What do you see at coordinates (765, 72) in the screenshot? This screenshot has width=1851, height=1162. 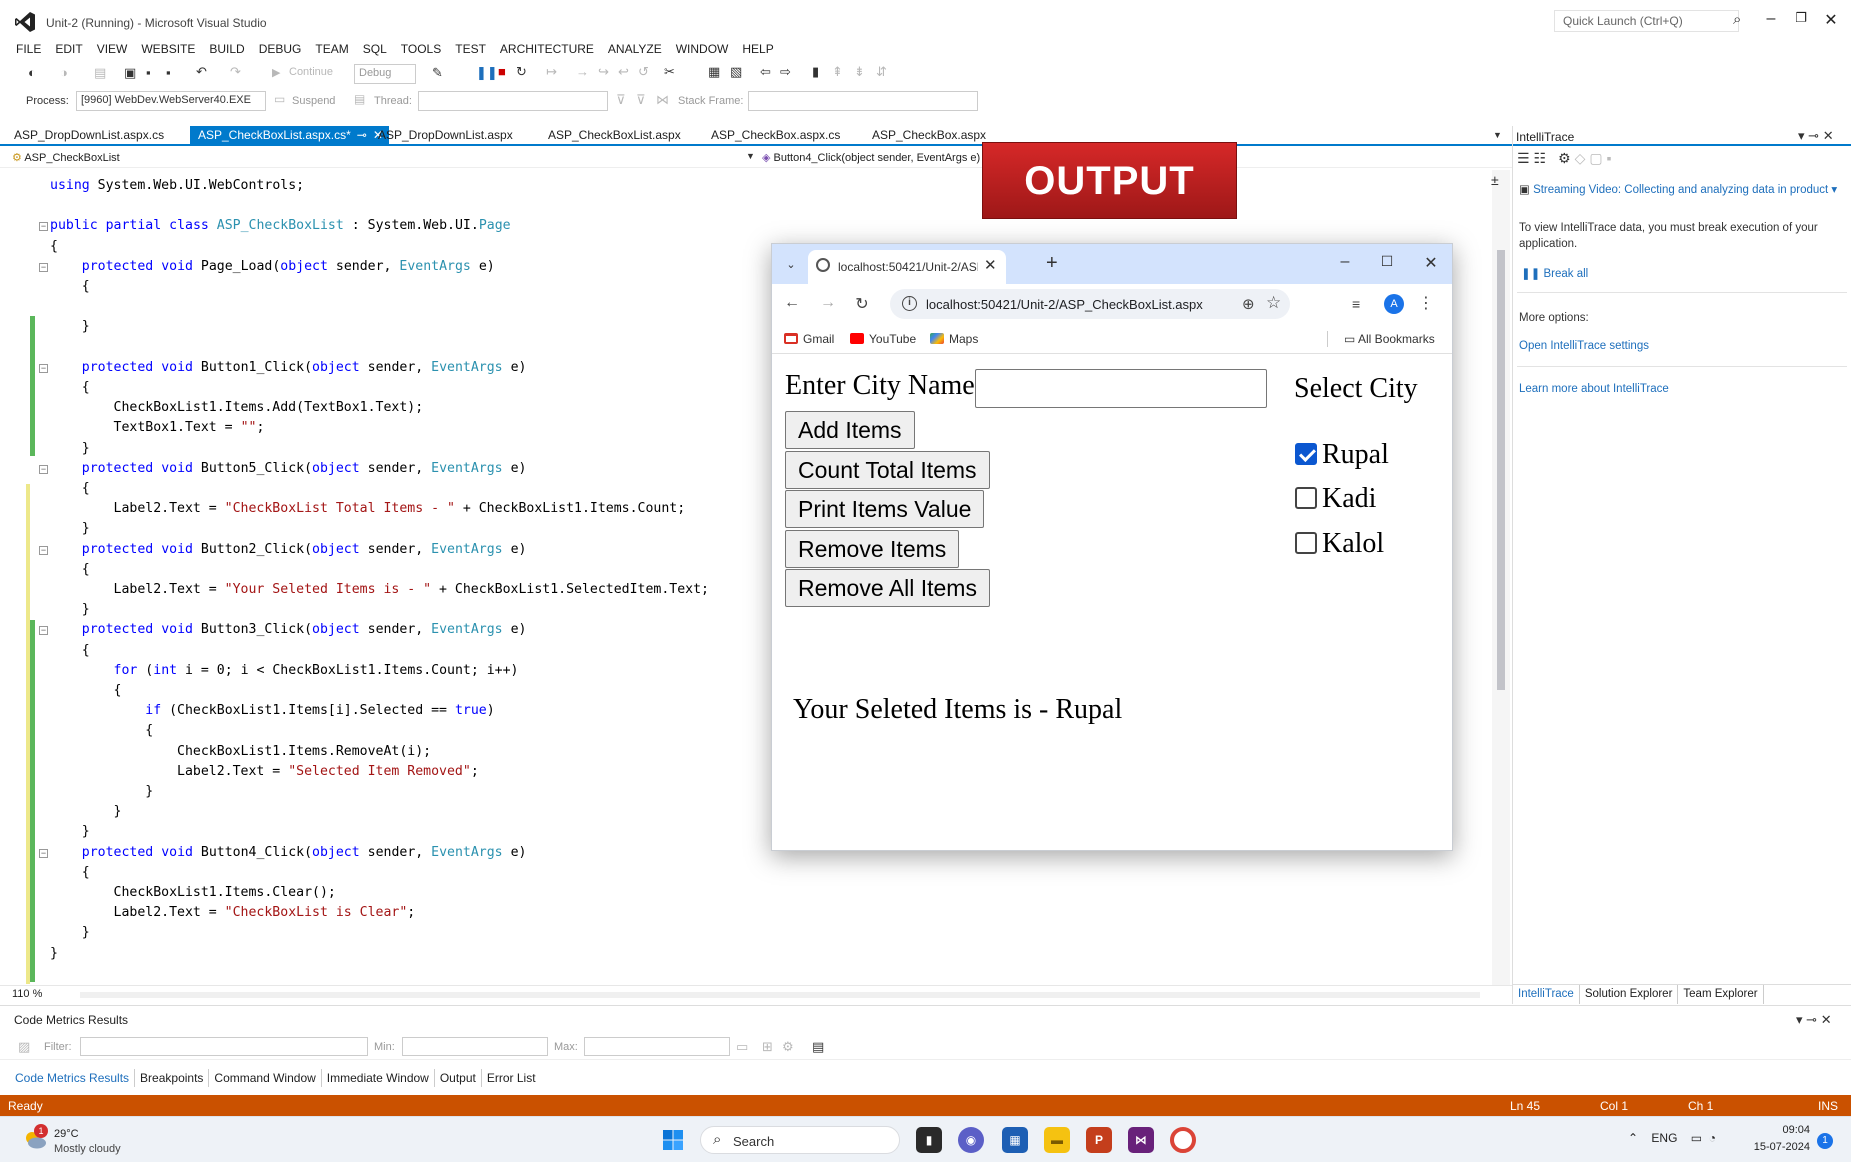 I see `navigate-backward-icon: ⇦` at bounding box center [765, 72].